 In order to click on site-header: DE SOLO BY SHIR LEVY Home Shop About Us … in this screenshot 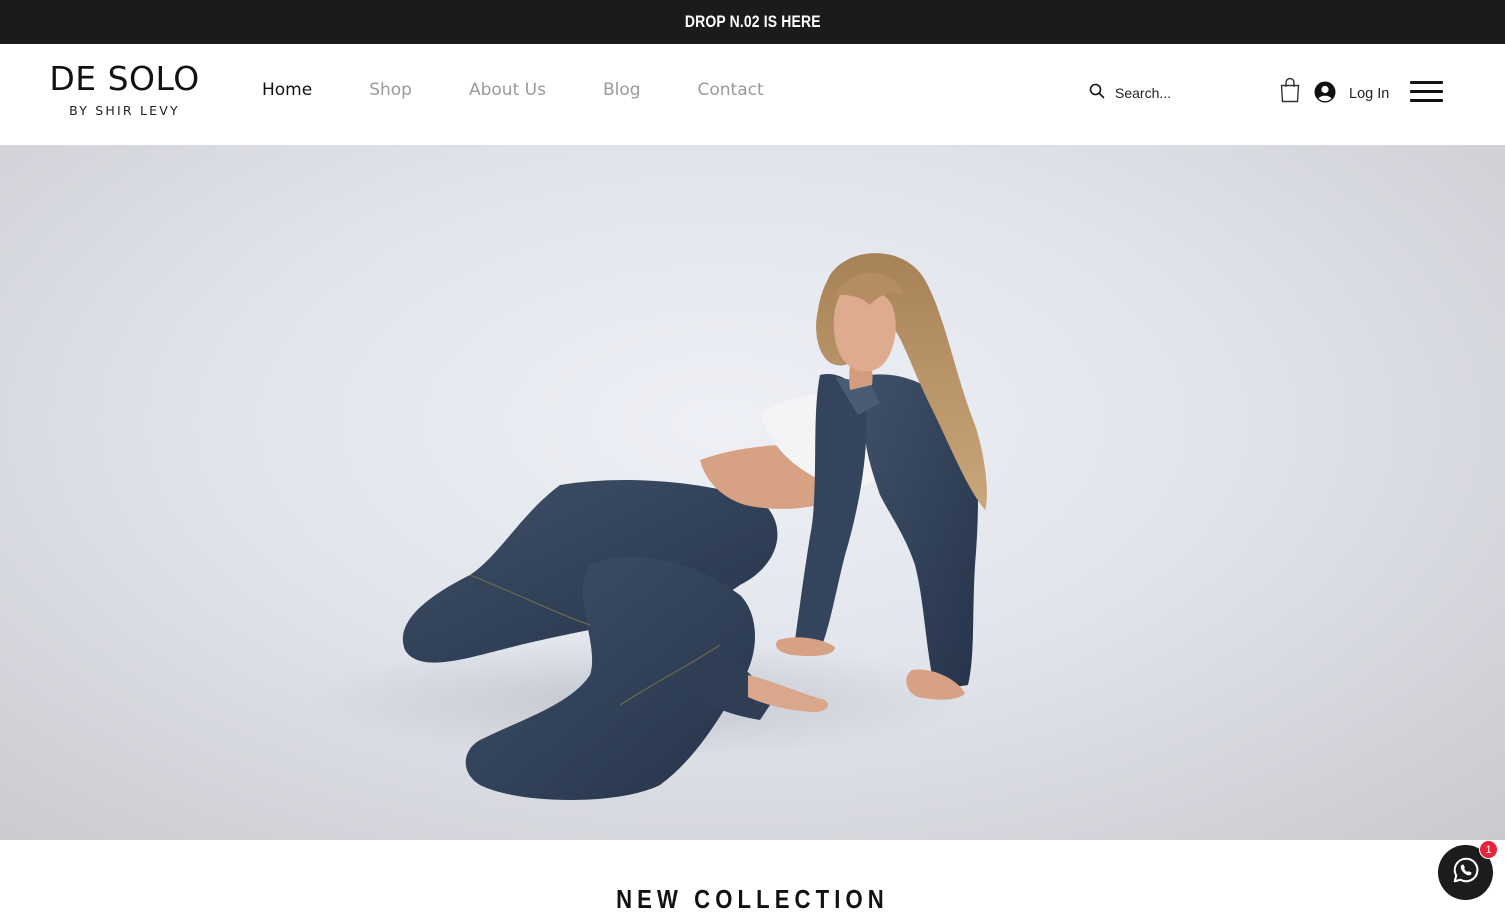, I will do `click(752, 94)`.